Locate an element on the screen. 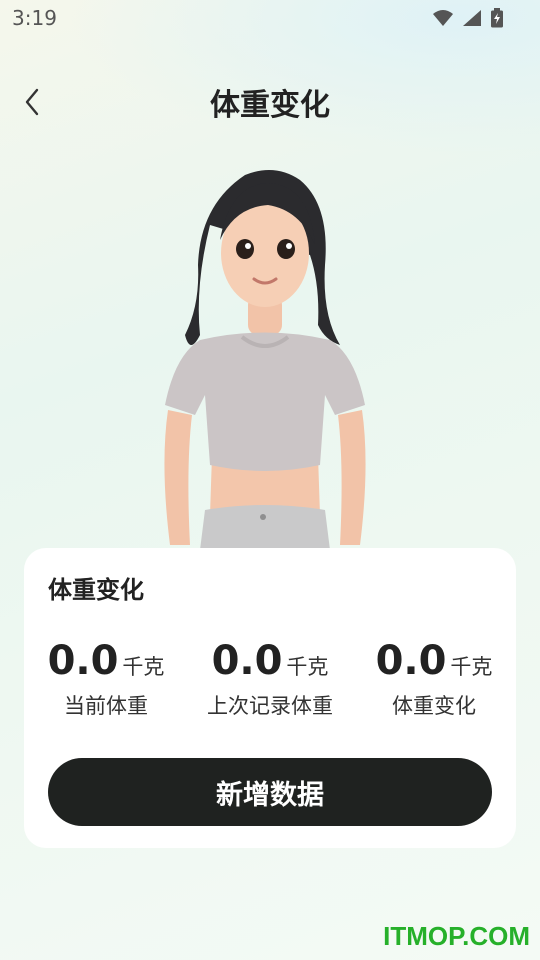  stat-weight-change: 0.0 千克 体重变化 is located at coordinates (434, 679).